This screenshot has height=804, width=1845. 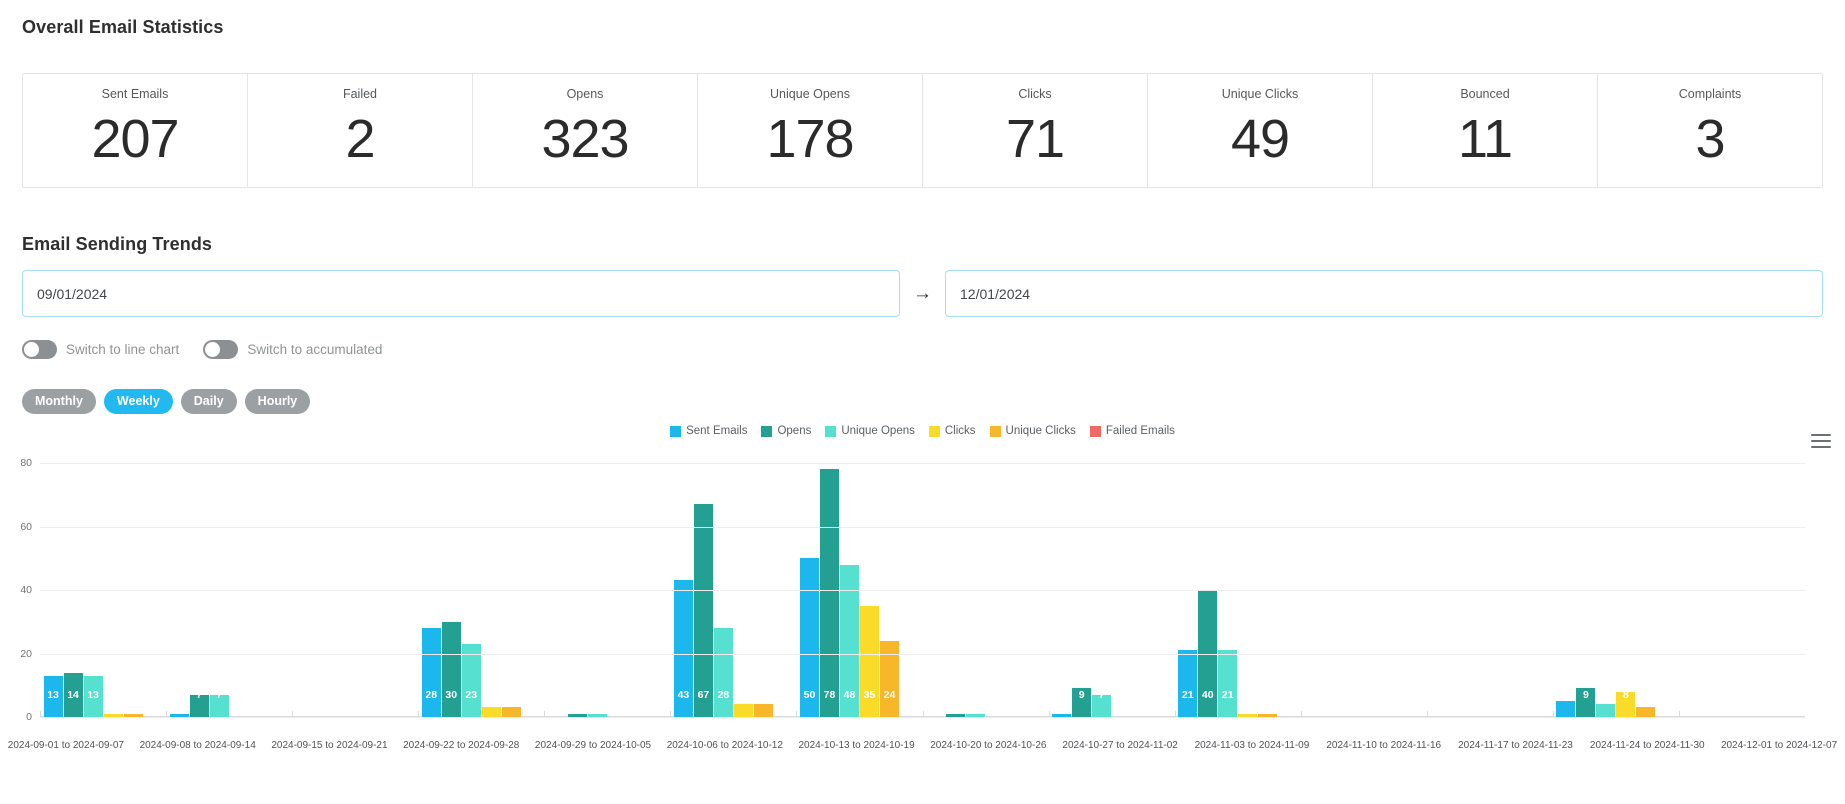 What do you see at coordinates (26, 526) in the screenshot?
I see `y-axis-tick: 60` at bounding box center [26, 526].